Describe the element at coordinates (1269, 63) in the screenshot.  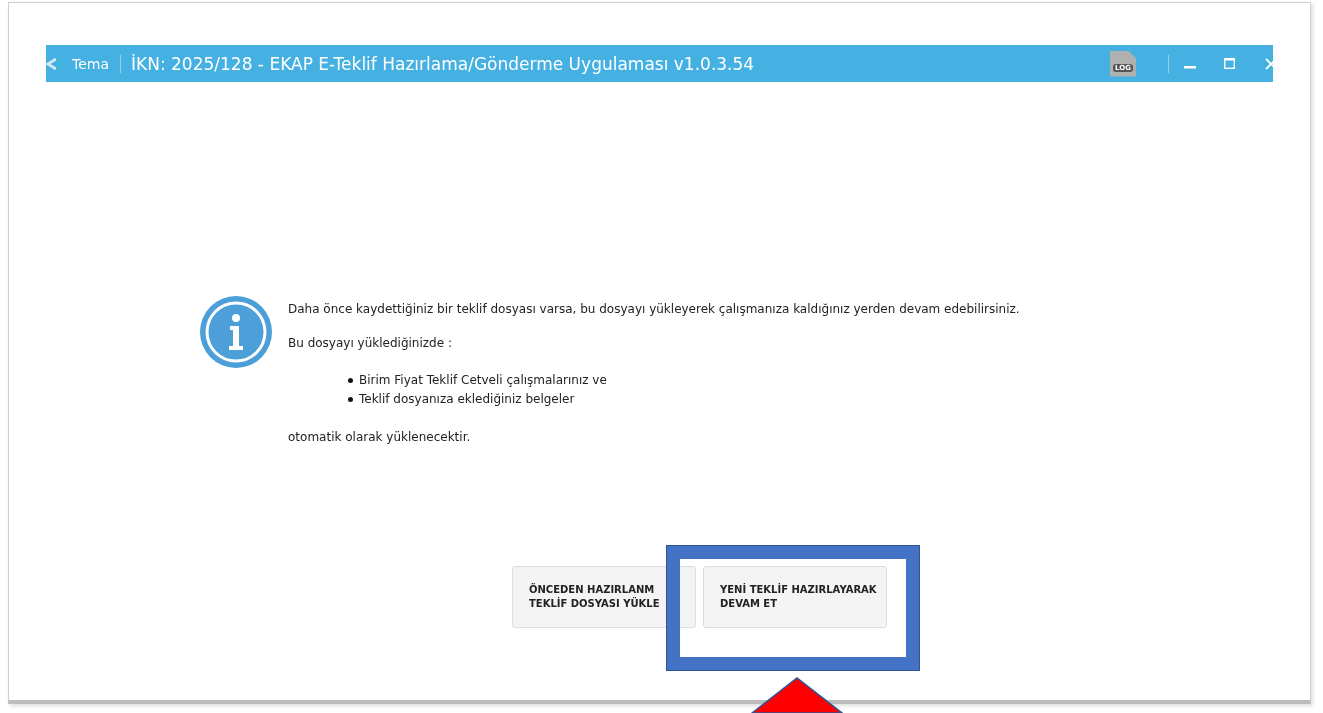
I see `close-icon` at that location.